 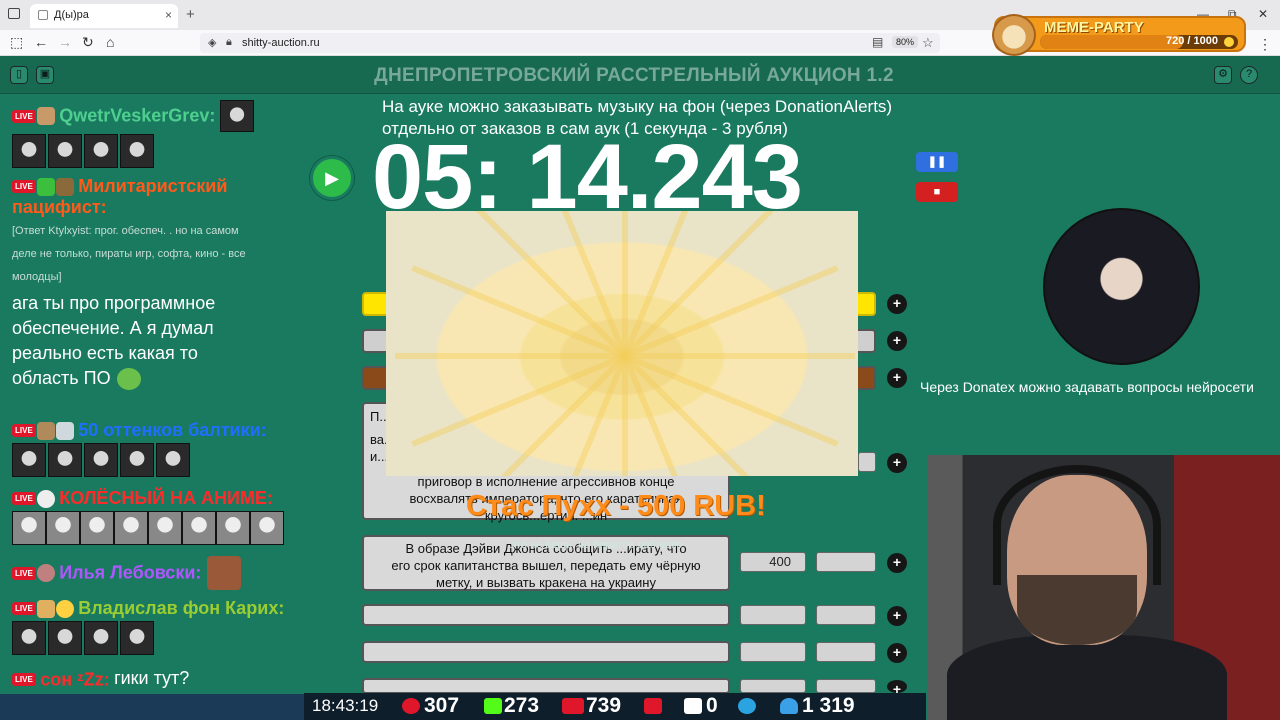 What do you see at coordinates (166, 498) in the screenshot?
I see `chat-username: КОЛЁСНЫЙ НА АНИМЕ:` at bounding box center [166, 498].